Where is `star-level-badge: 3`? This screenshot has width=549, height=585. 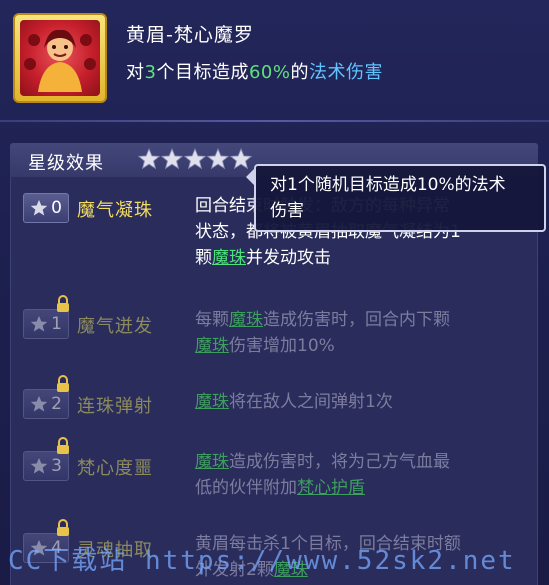
star-level-badge: 3 is located at coordinates (46, 466).